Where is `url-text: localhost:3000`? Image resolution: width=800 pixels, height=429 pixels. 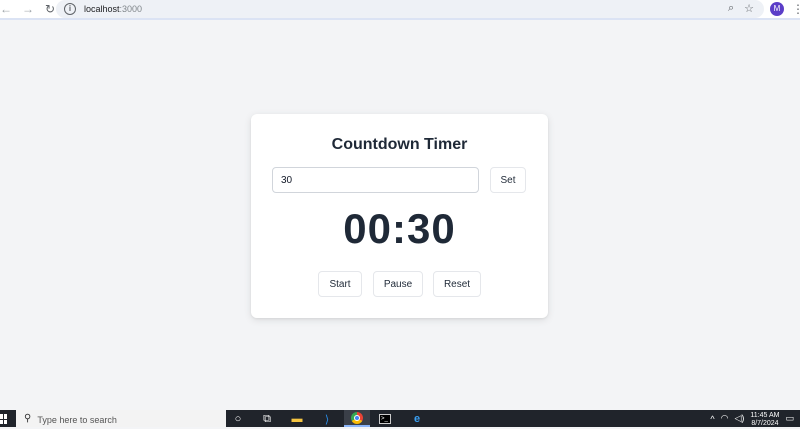 url-text: localhost:3000 is located at coordinates (113, 9).